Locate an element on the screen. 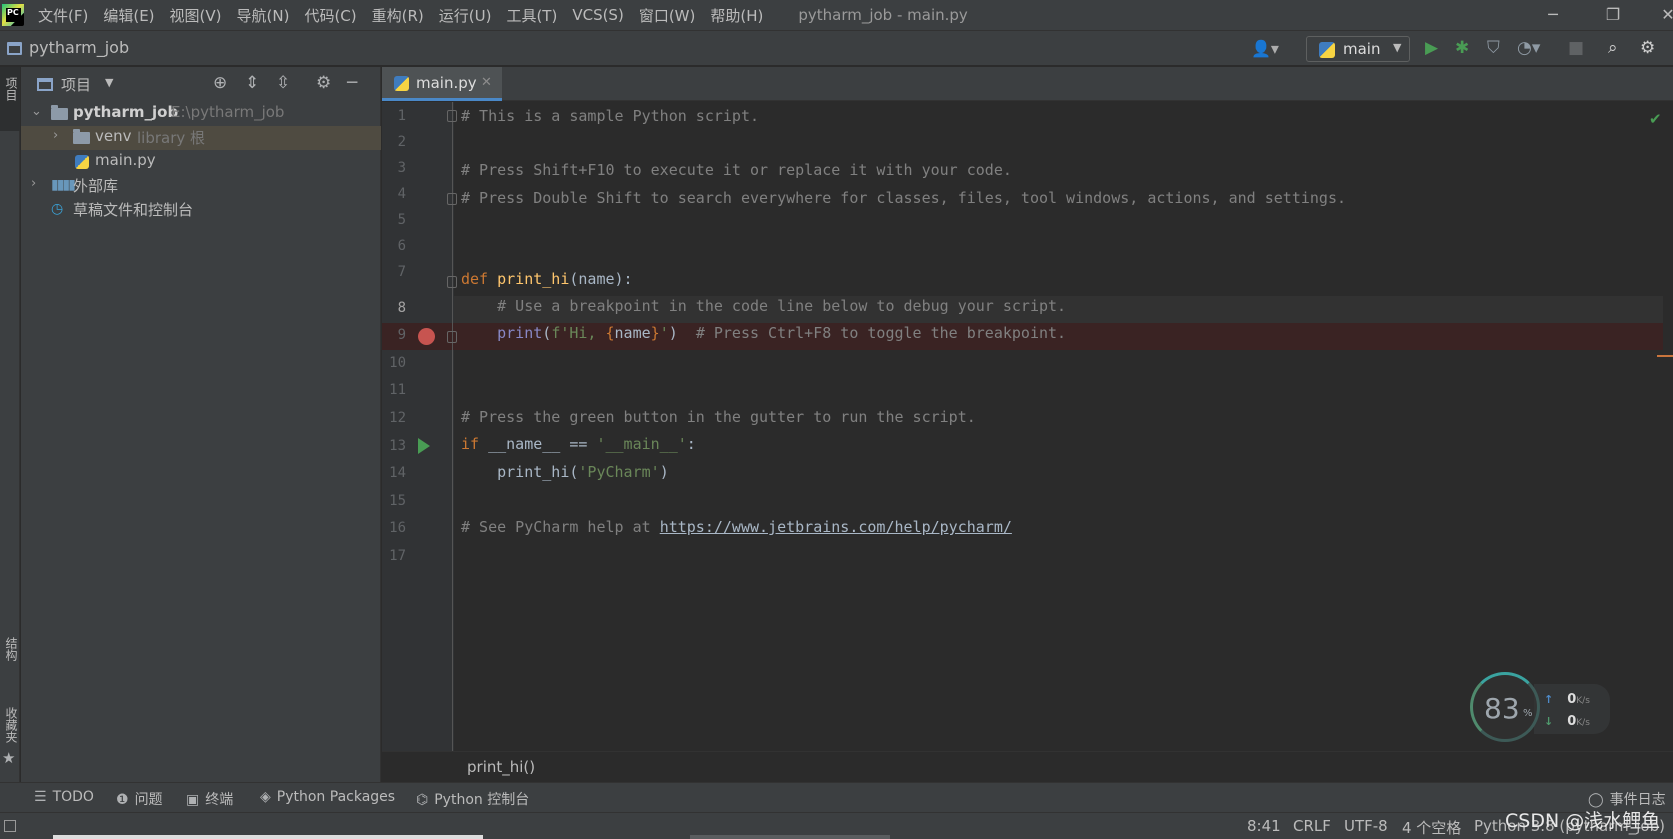  string: '__main__' is located at coordinates (641, 444).